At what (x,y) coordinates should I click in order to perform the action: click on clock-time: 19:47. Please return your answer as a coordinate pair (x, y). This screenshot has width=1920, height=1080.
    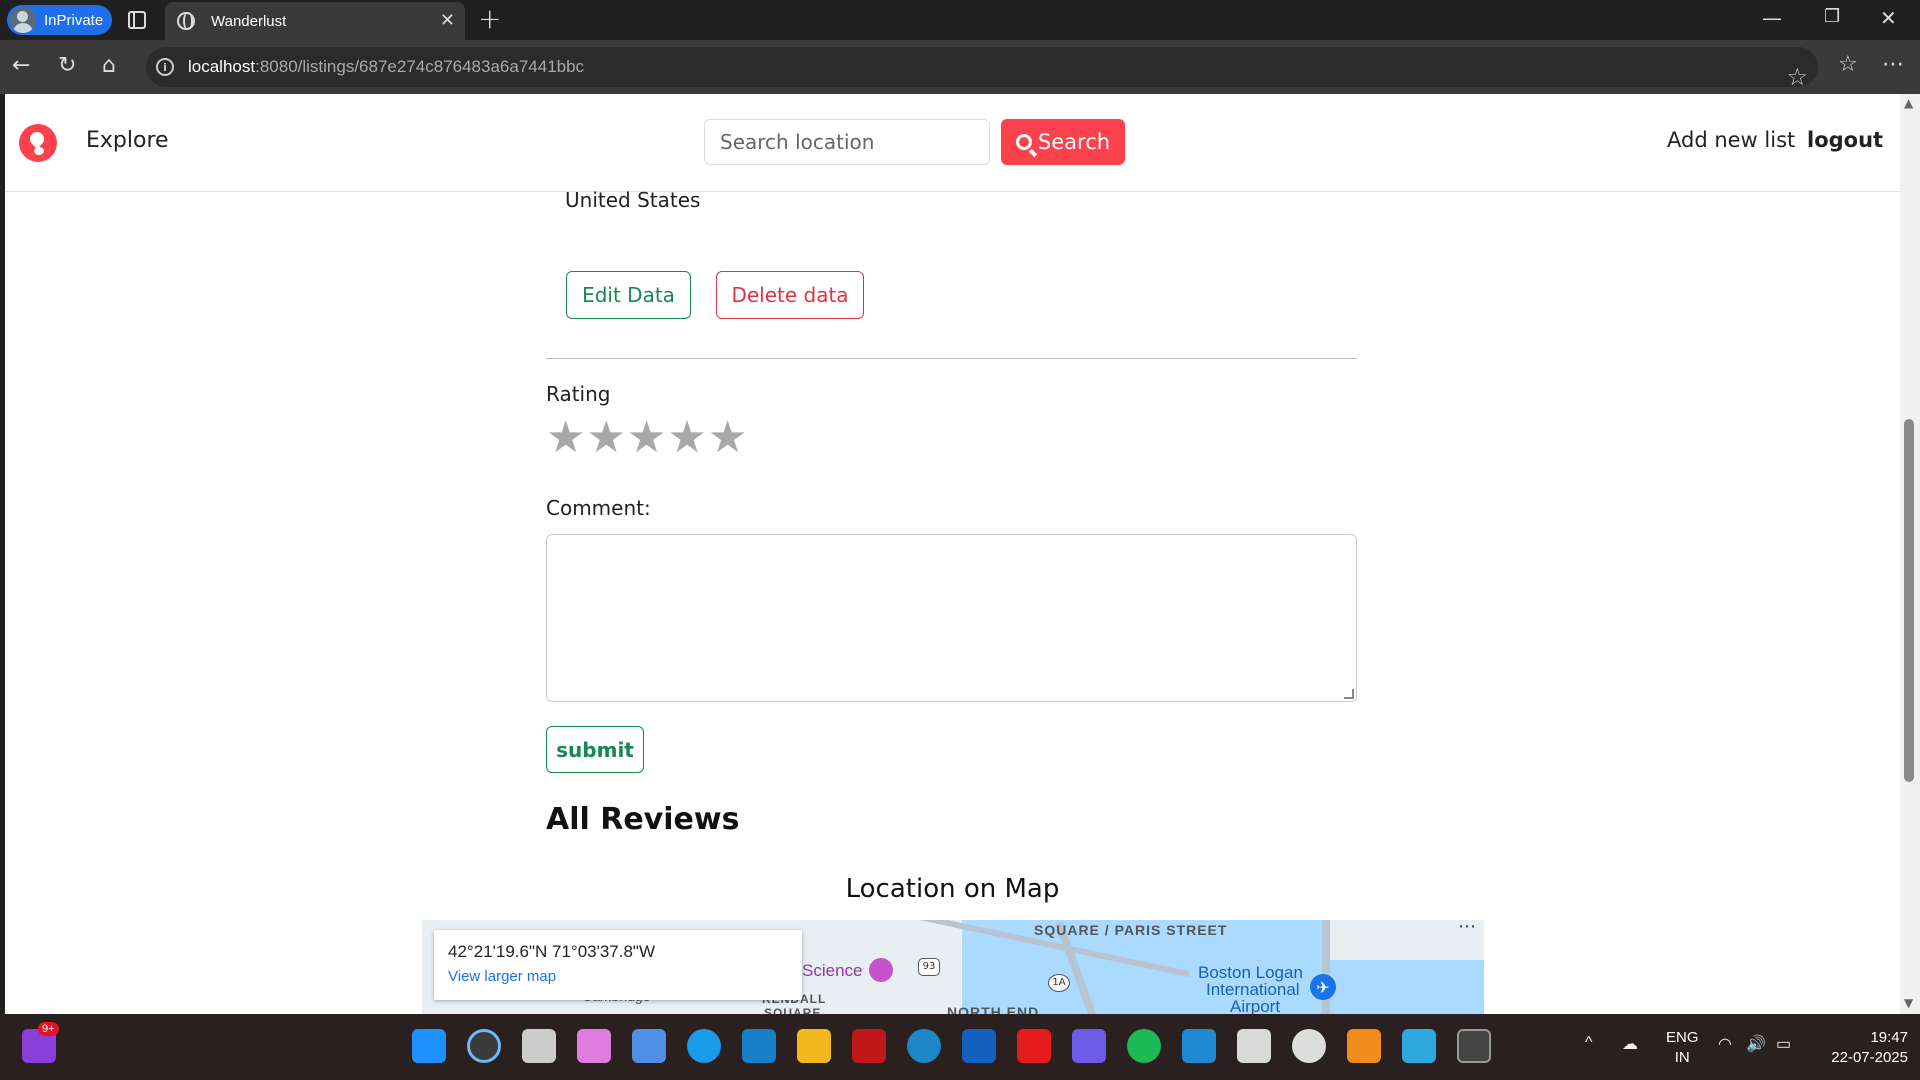
    Looking at the image, I should click on (1889, 1037).